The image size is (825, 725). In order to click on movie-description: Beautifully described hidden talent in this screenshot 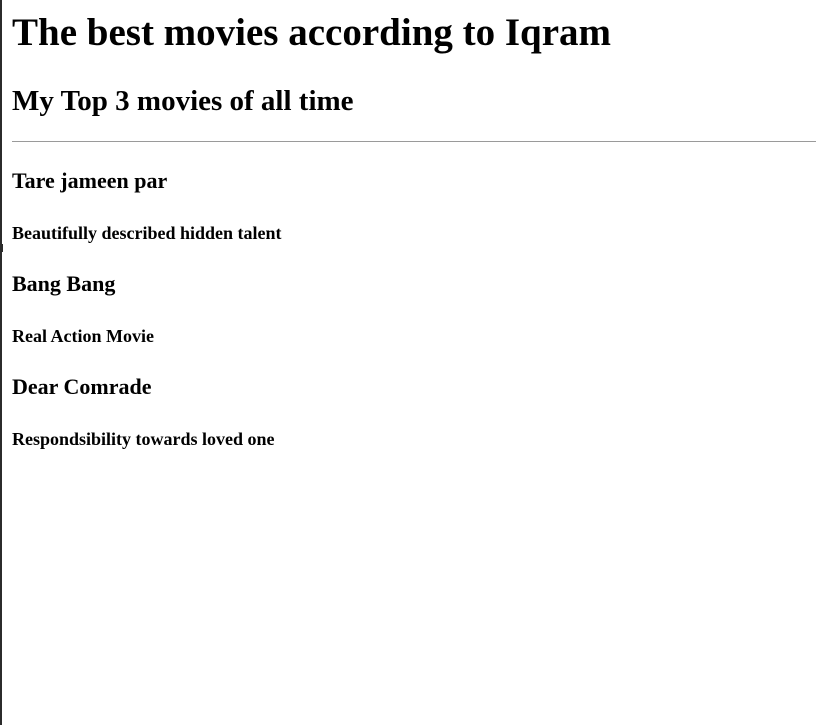, I will do `click(147, 233)`.